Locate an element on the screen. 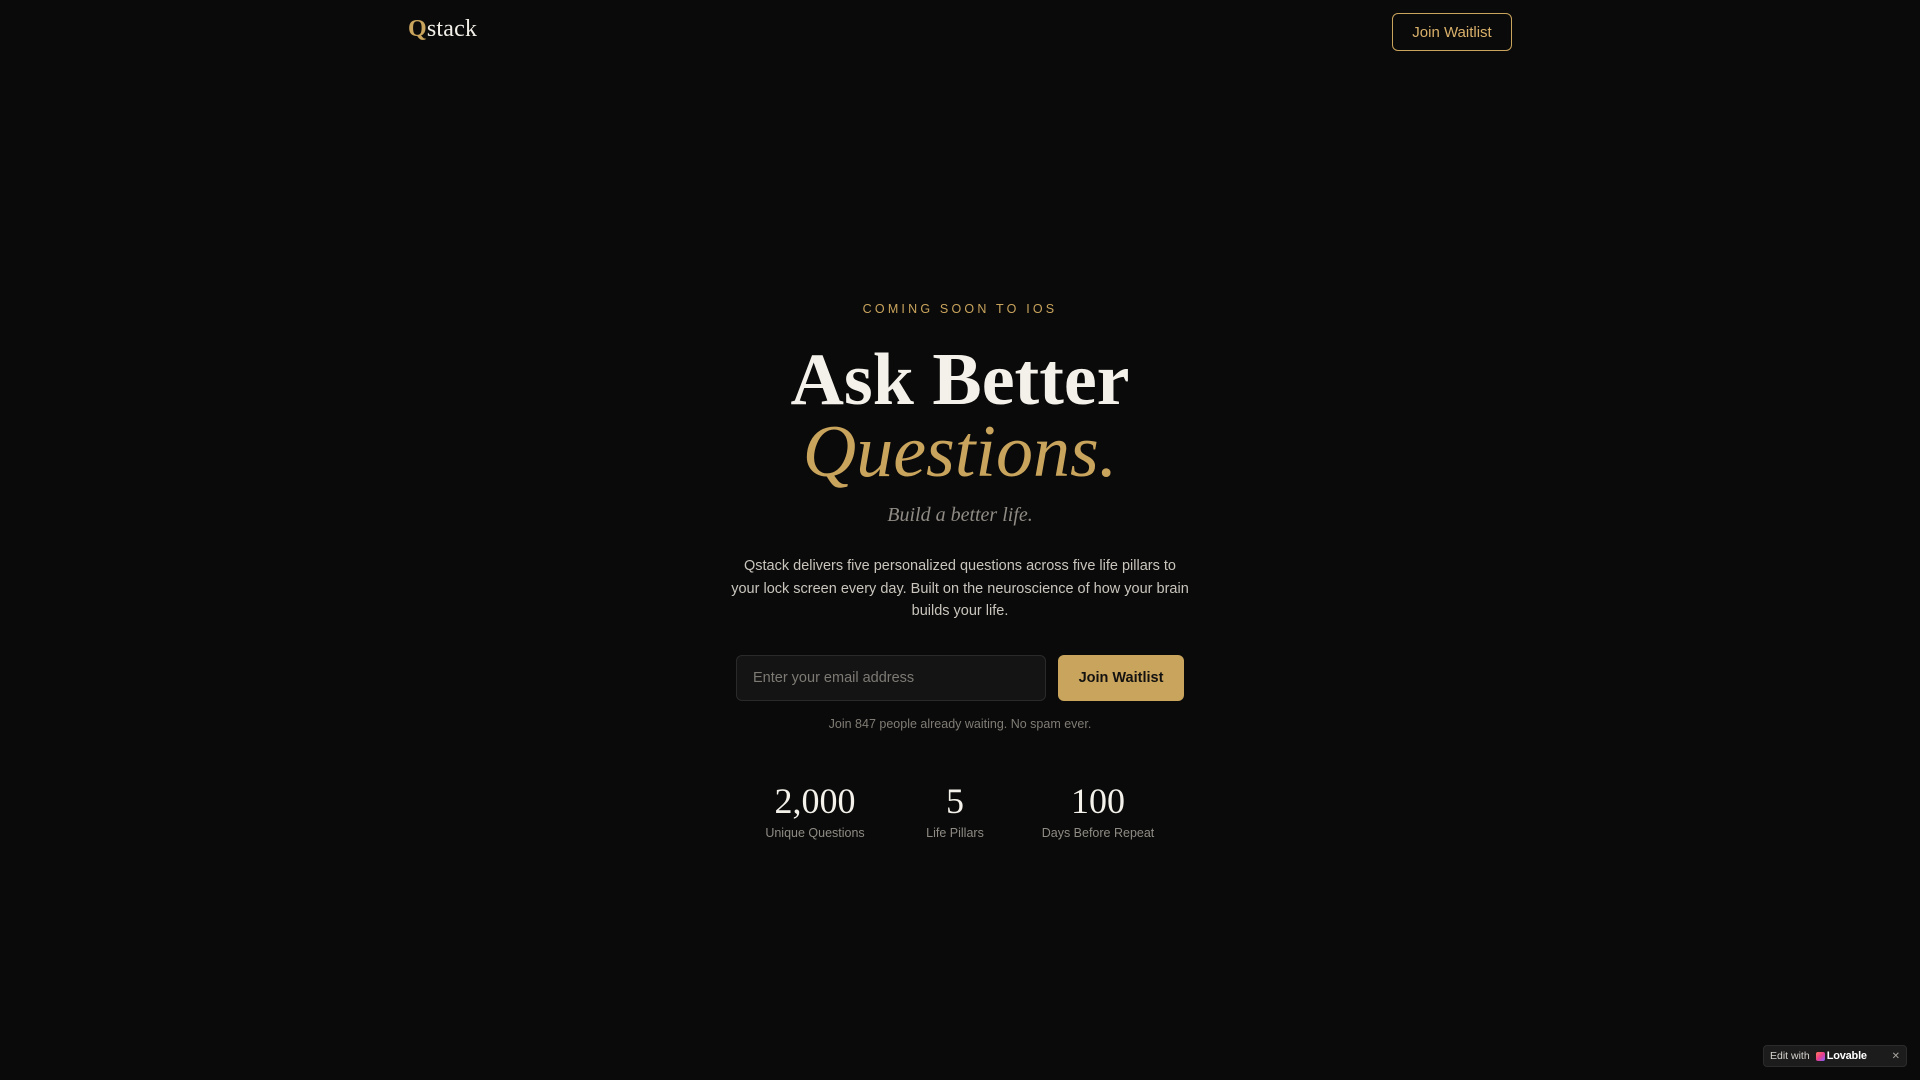 This screenshot has height=1080, width=1920. stat-days-before-repeat: 100 Days Before Repeat is located at coordinates (1098, 809).